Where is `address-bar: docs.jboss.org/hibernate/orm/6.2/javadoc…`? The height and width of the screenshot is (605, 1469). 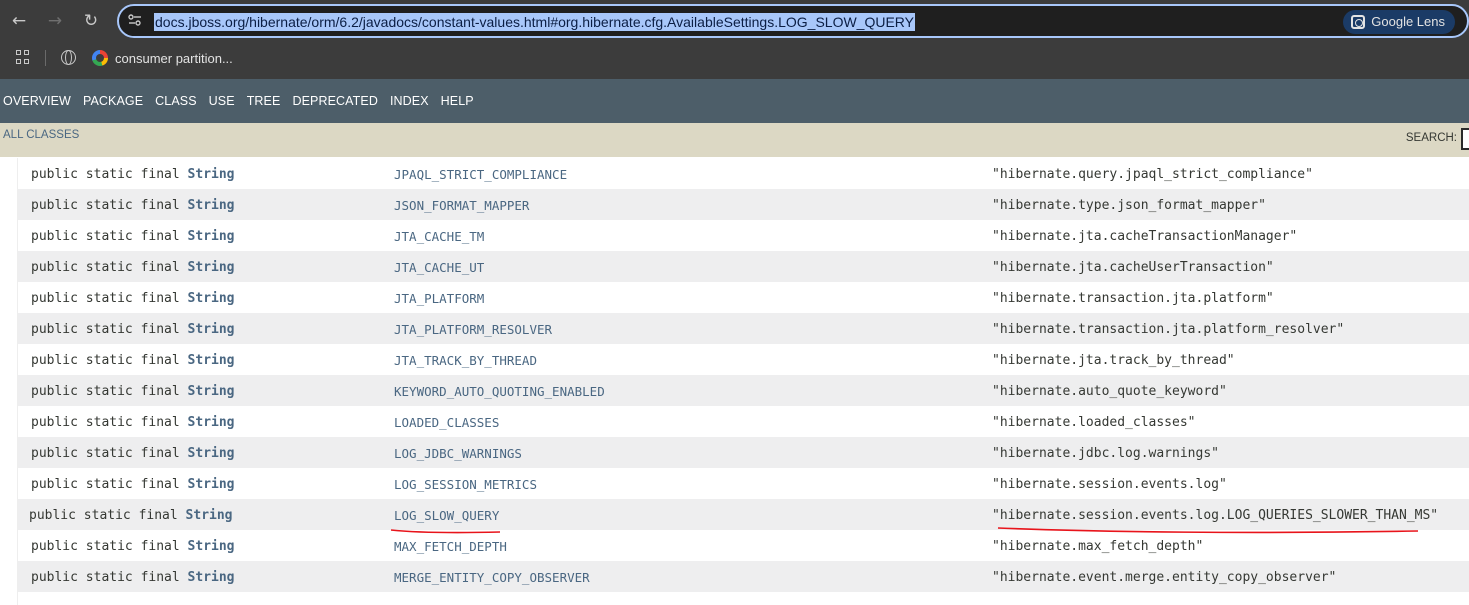
address-bar: docs.jboss.org/hibernate/orm/6.2/javadoc… is located at coordinates (793, 21).